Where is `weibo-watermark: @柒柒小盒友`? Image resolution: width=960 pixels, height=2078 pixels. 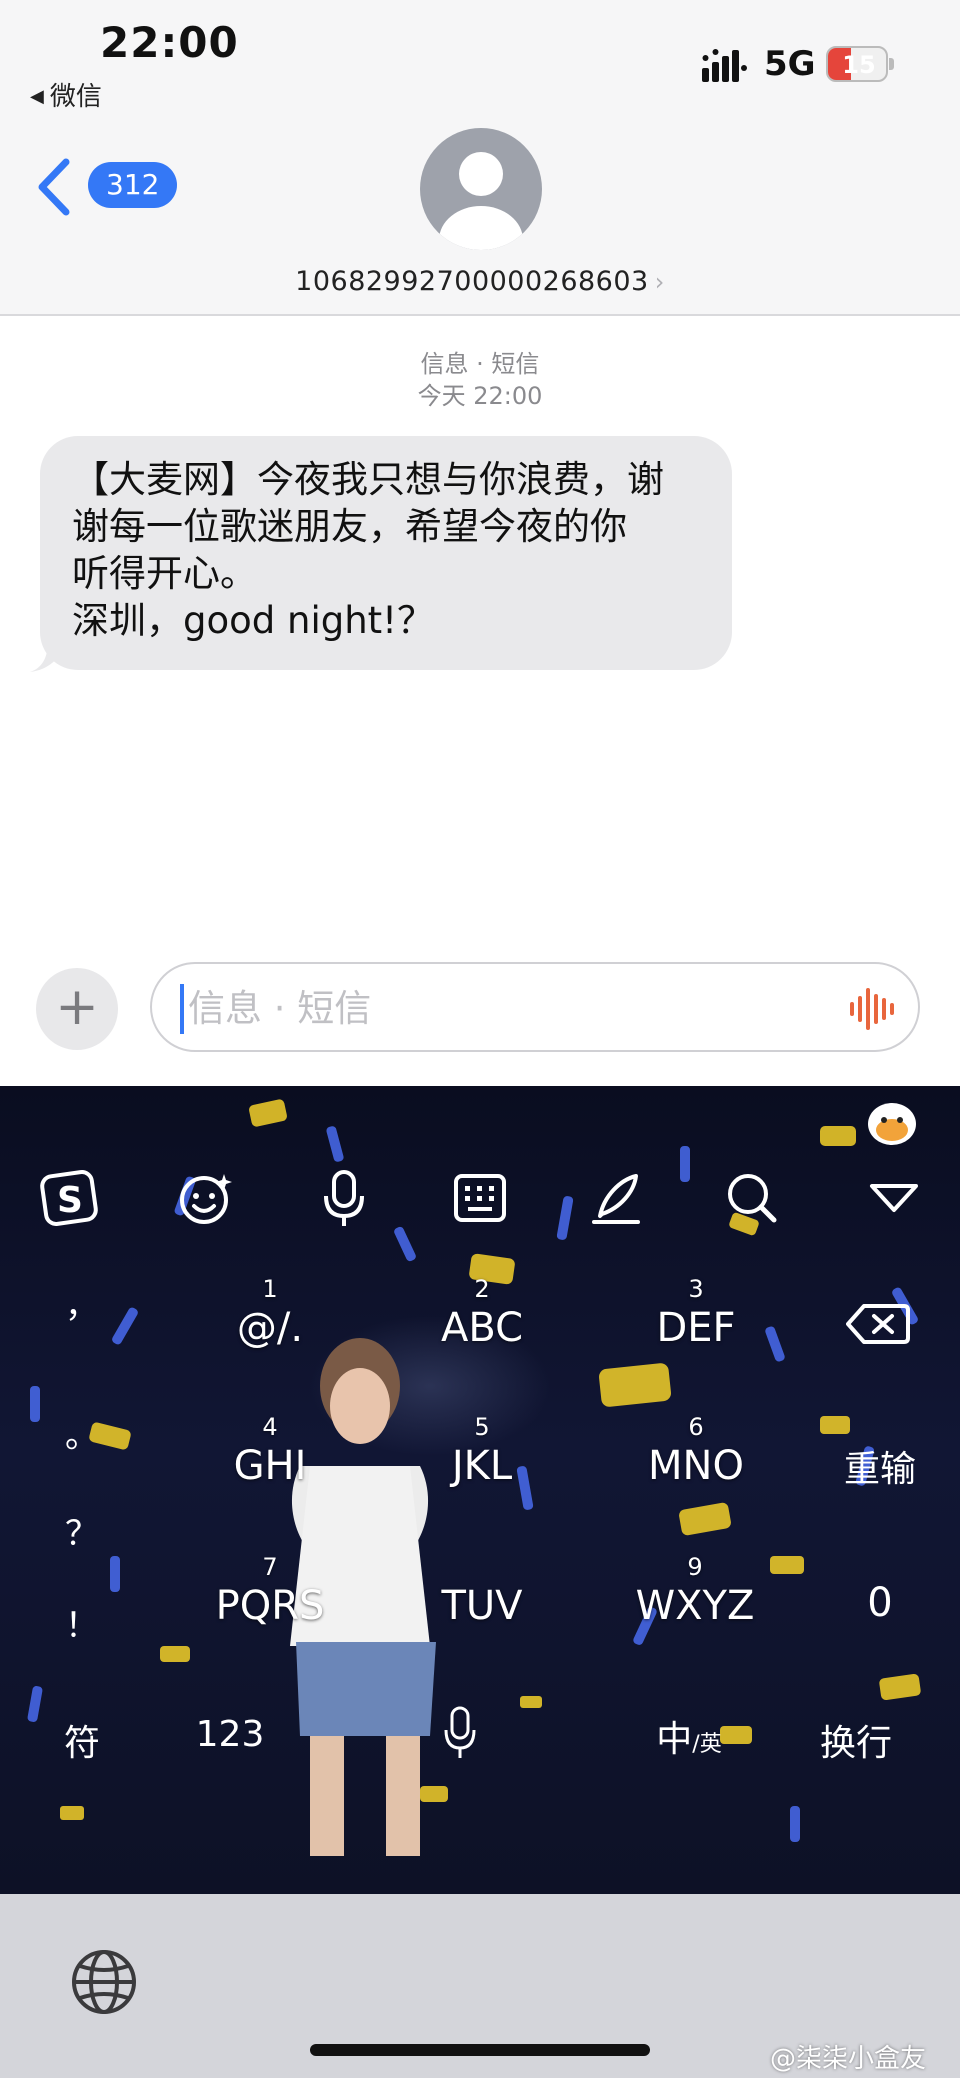 weibo-watermark: @柒柒小盒友 is located at coordinates (848, 2059).